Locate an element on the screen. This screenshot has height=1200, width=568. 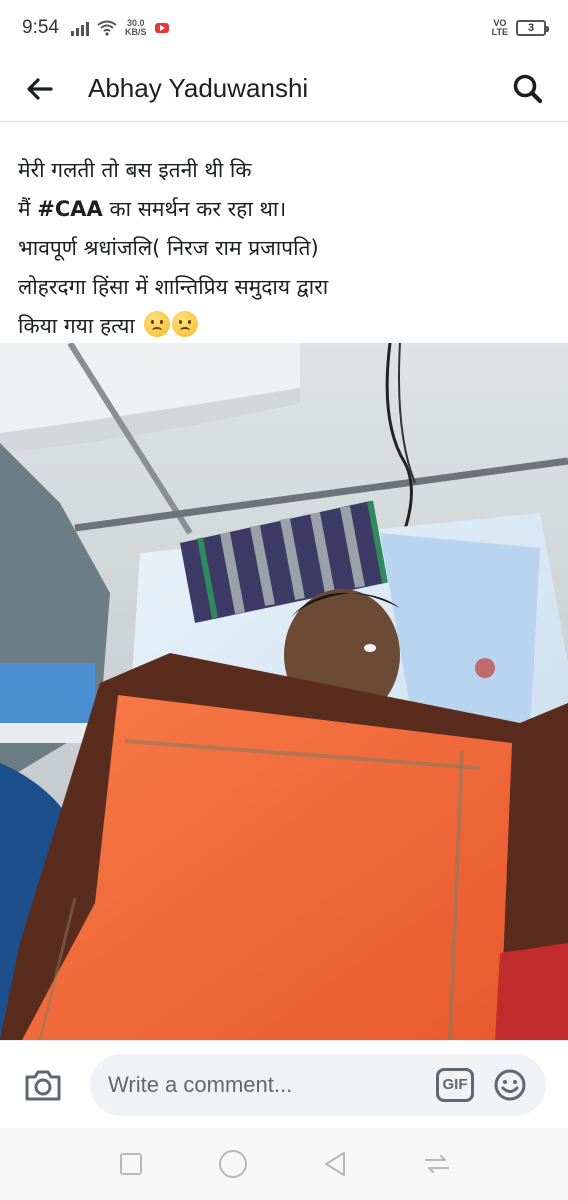
comment-bar: Write a comment... GIF is located at coordinates (284, 1084).